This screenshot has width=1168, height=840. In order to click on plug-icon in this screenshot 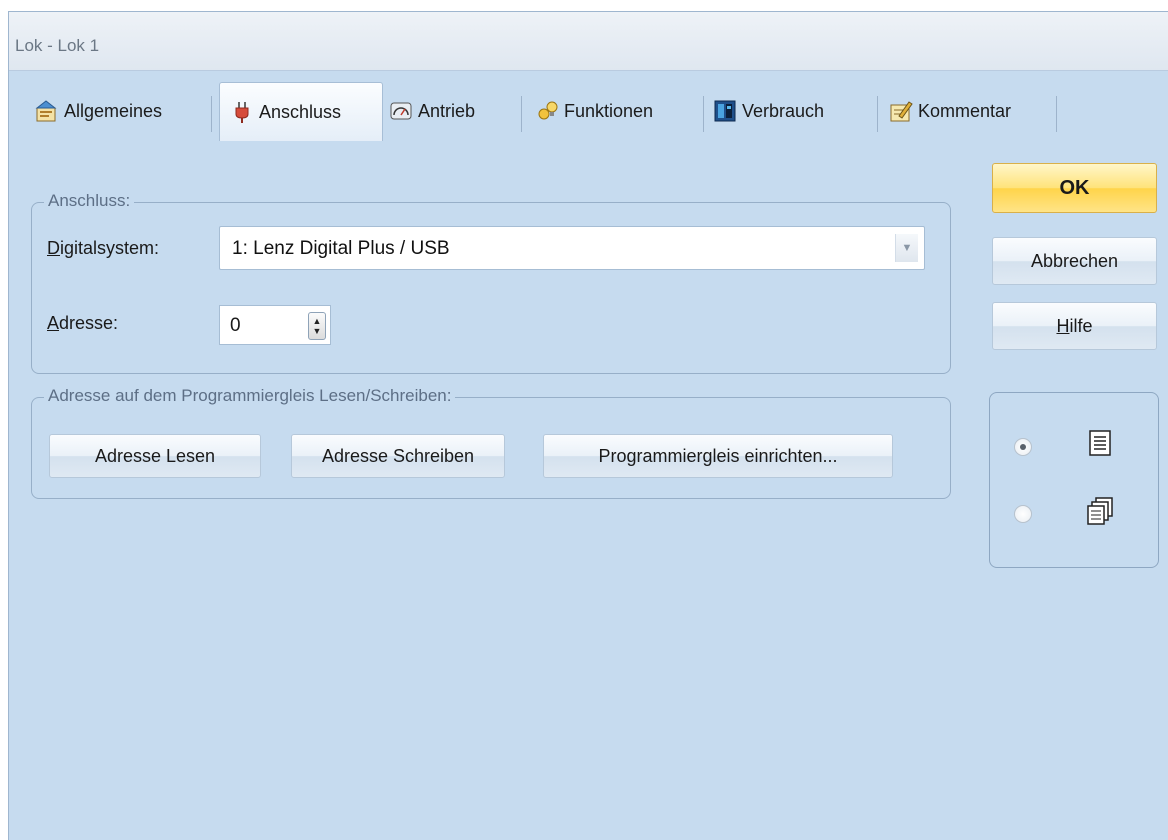, I will do `click(242, 112)`.